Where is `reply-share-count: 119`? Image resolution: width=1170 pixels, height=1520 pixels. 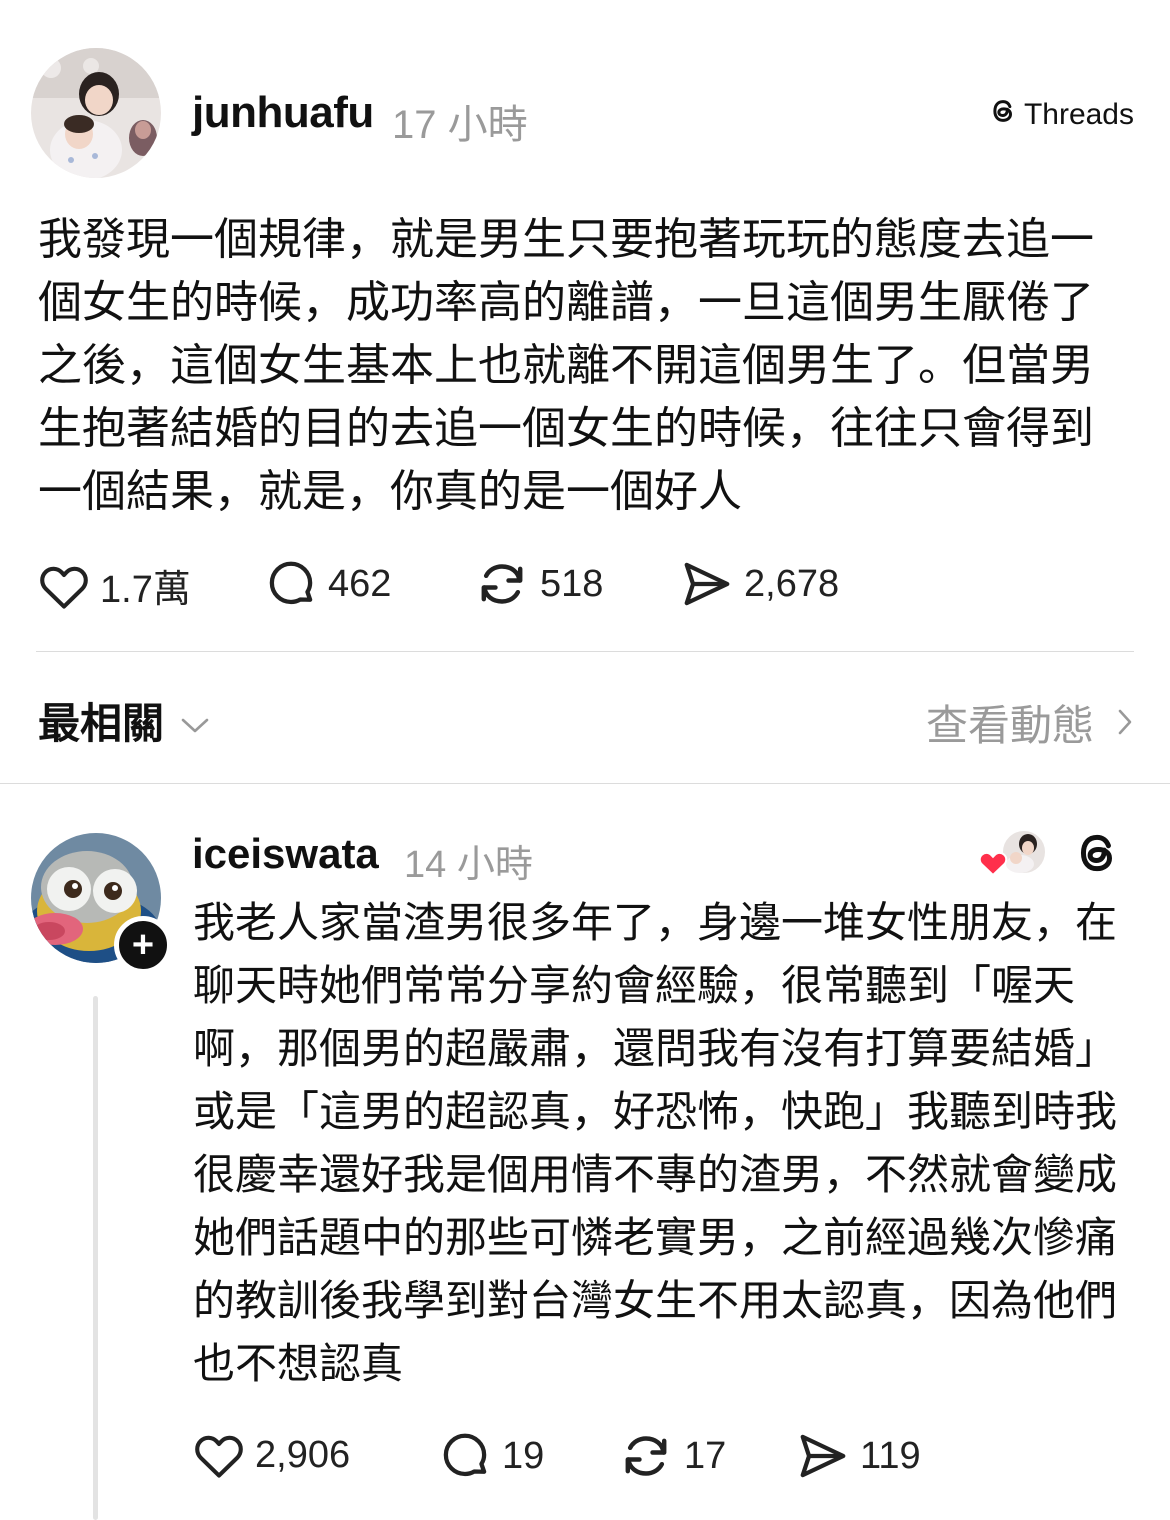
reply-share-count: 119 is located at coordinates (890, 1455).